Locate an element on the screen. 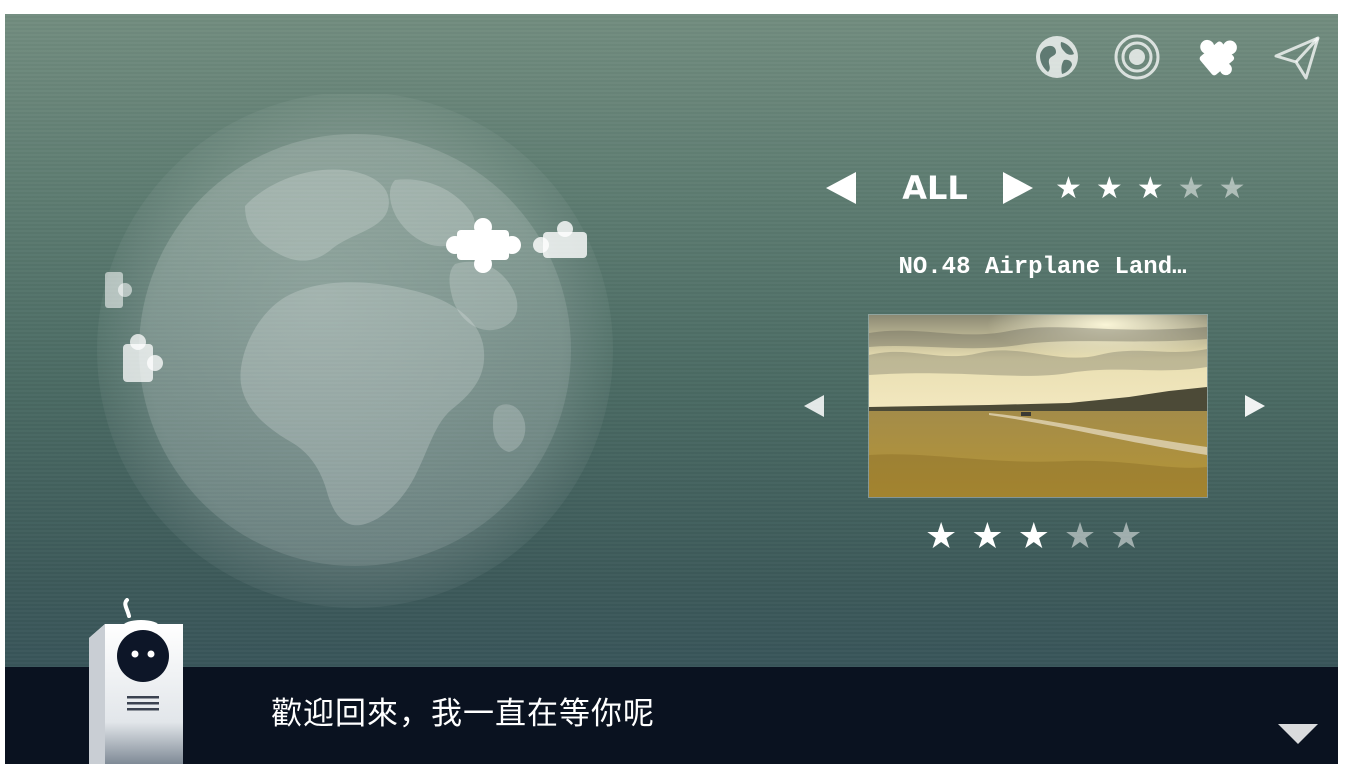 The image size is (1346, 776). filter-label: ALL is located at coordinates (935, 188).